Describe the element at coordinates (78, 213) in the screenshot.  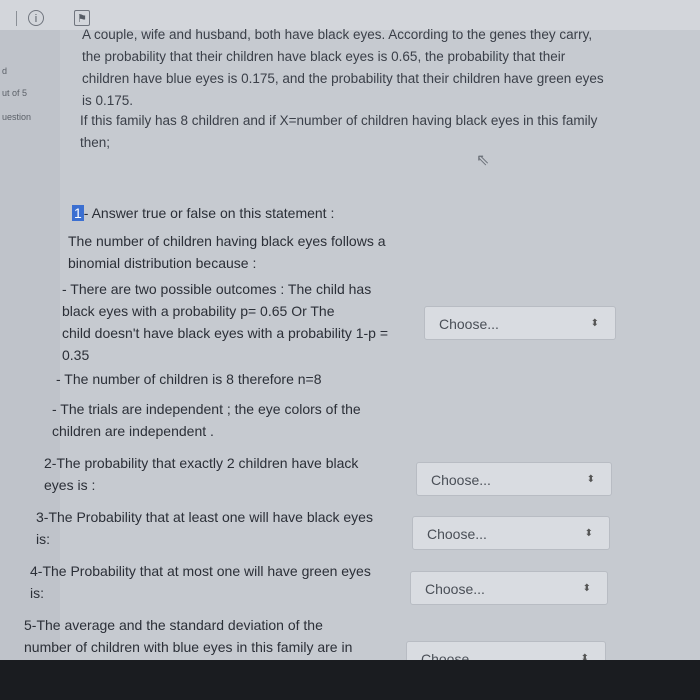
I see `q1-number: 1` at that location.